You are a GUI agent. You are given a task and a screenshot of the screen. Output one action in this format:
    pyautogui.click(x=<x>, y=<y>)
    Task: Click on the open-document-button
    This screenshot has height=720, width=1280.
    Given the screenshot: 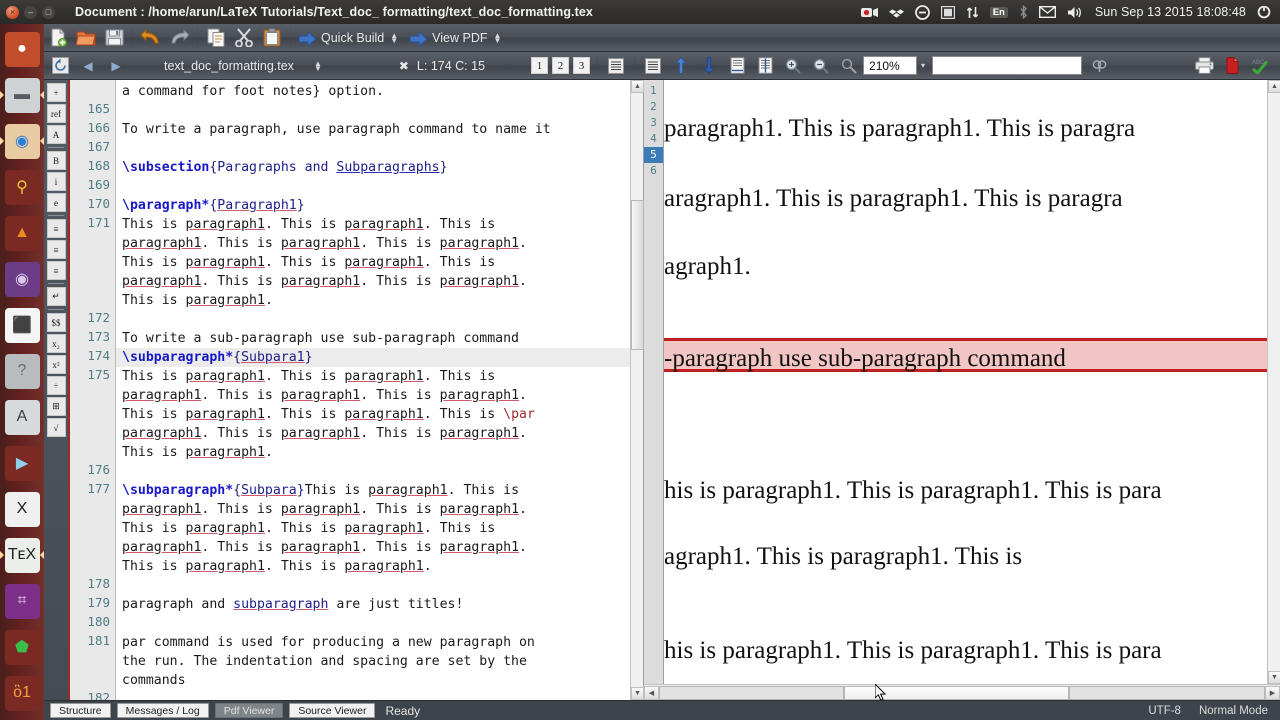 What is the action you would take?
    pyautogui.click(x=86, y=38)
    